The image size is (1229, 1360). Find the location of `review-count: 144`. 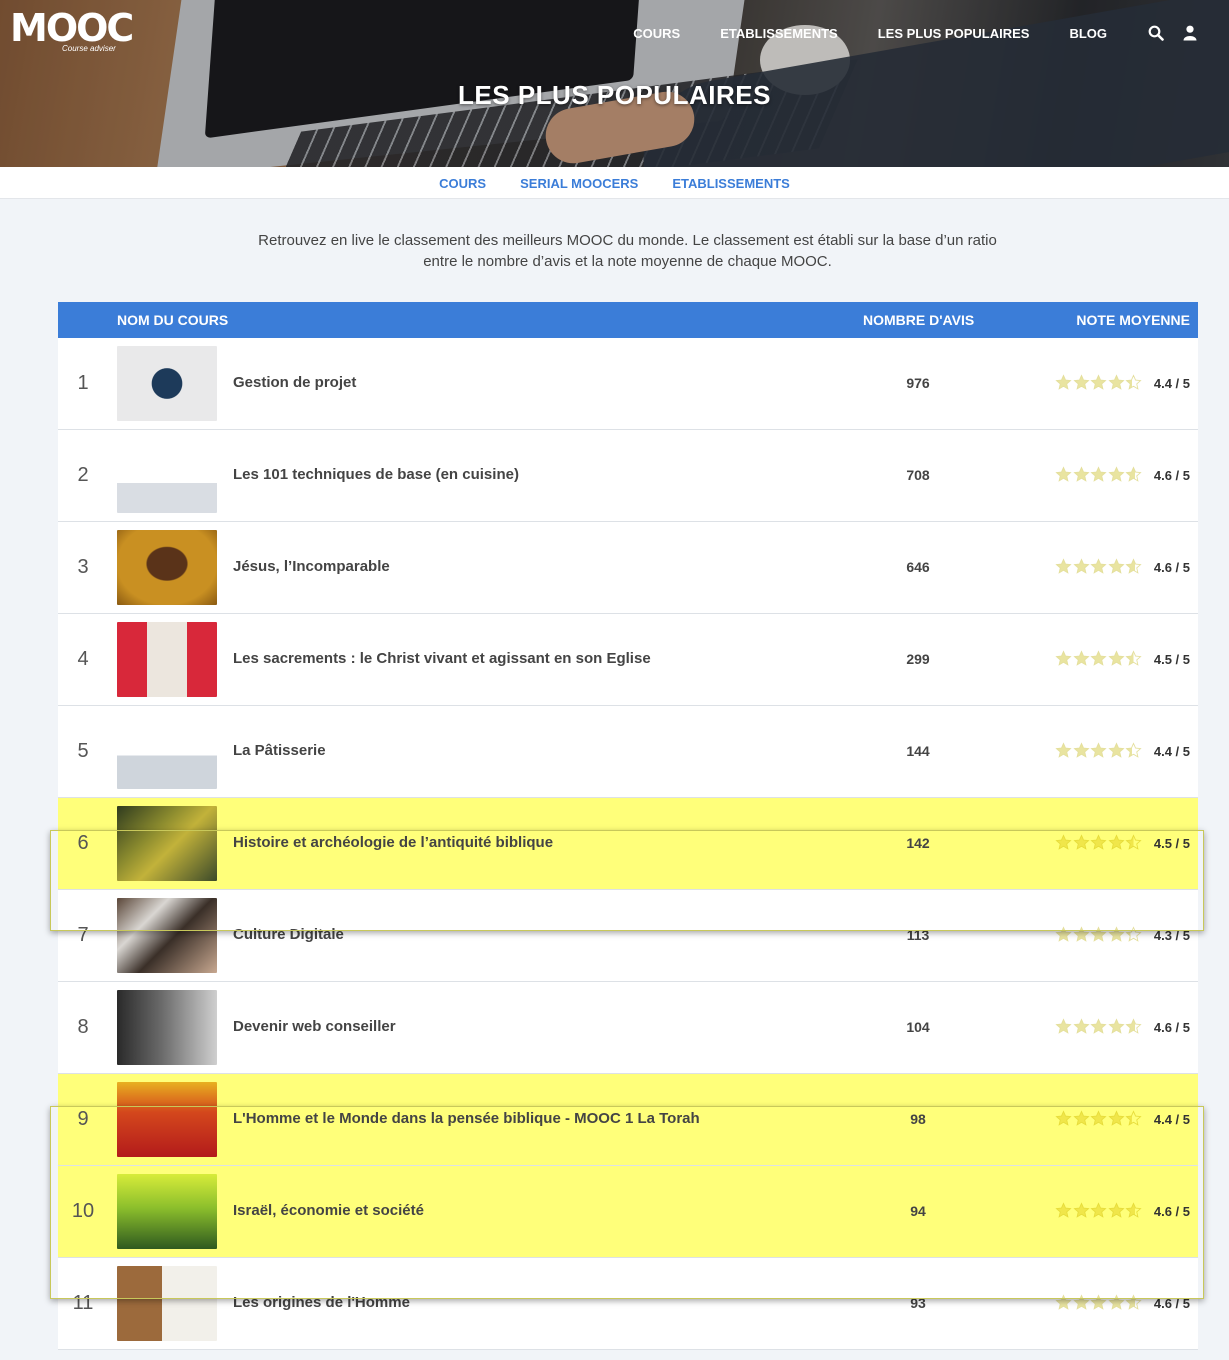

review-count: 144 is located at coordinates (918, 751).